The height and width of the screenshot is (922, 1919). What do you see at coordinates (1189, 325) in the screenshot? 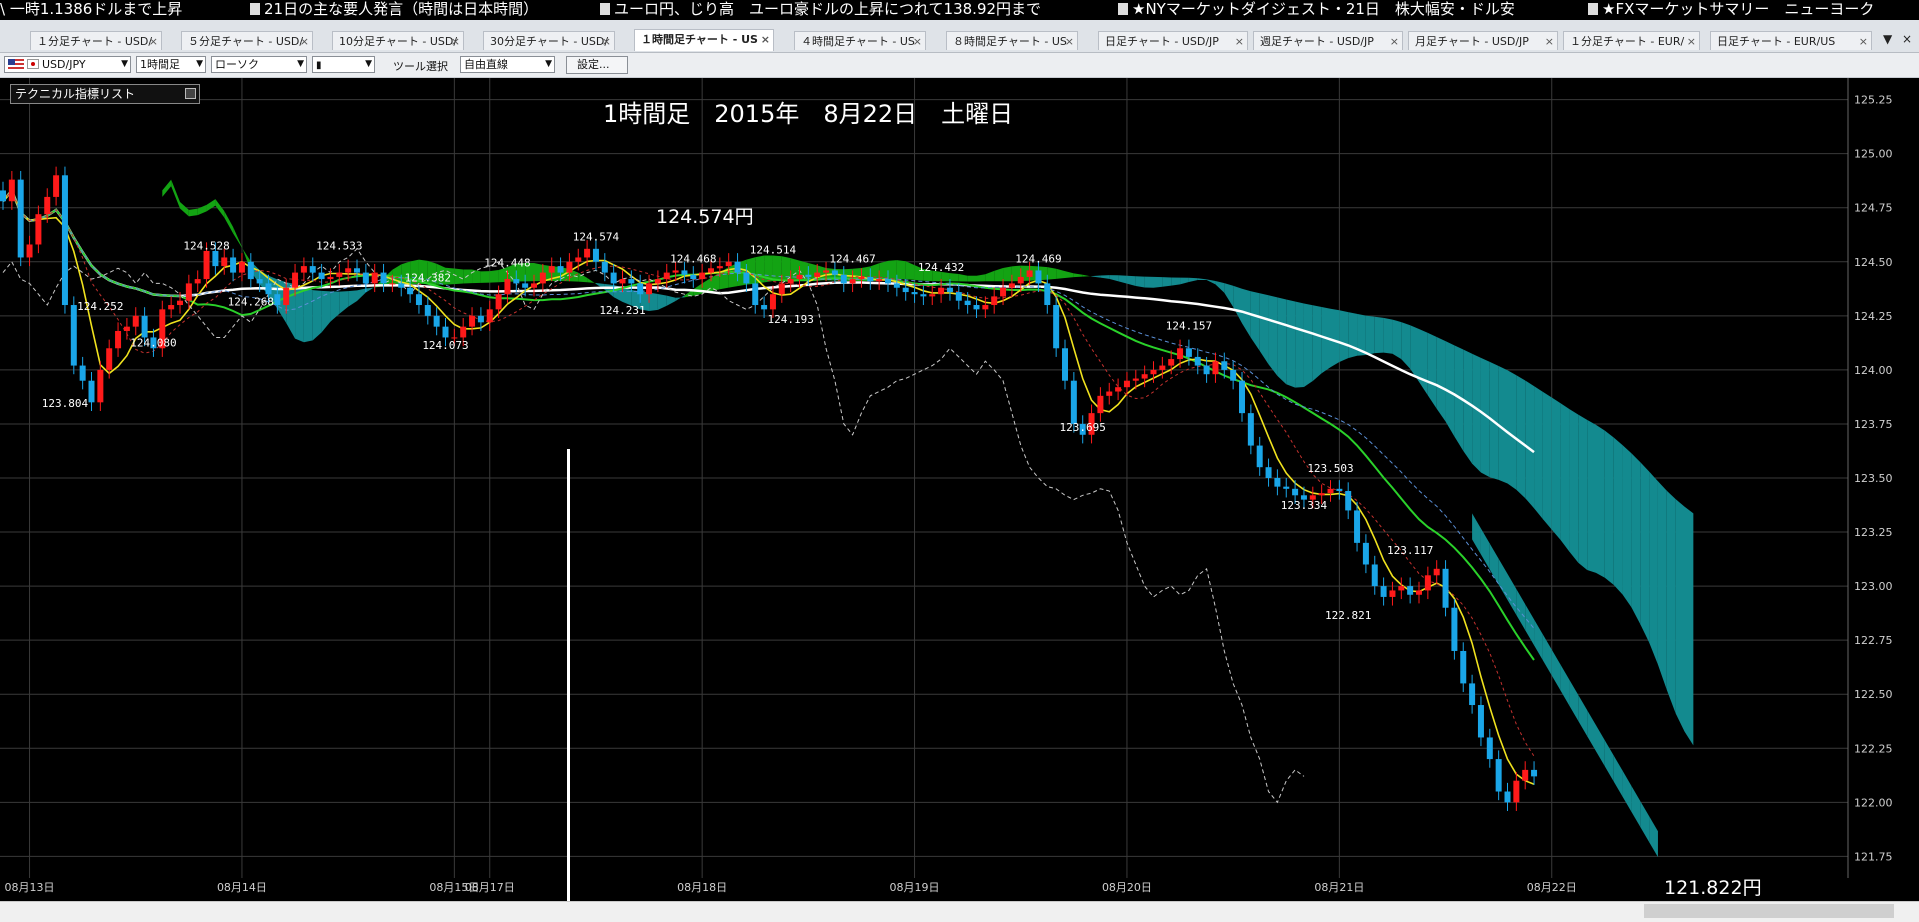
I see `price-annotation: 124.157` at bounding box center [1189, 325].